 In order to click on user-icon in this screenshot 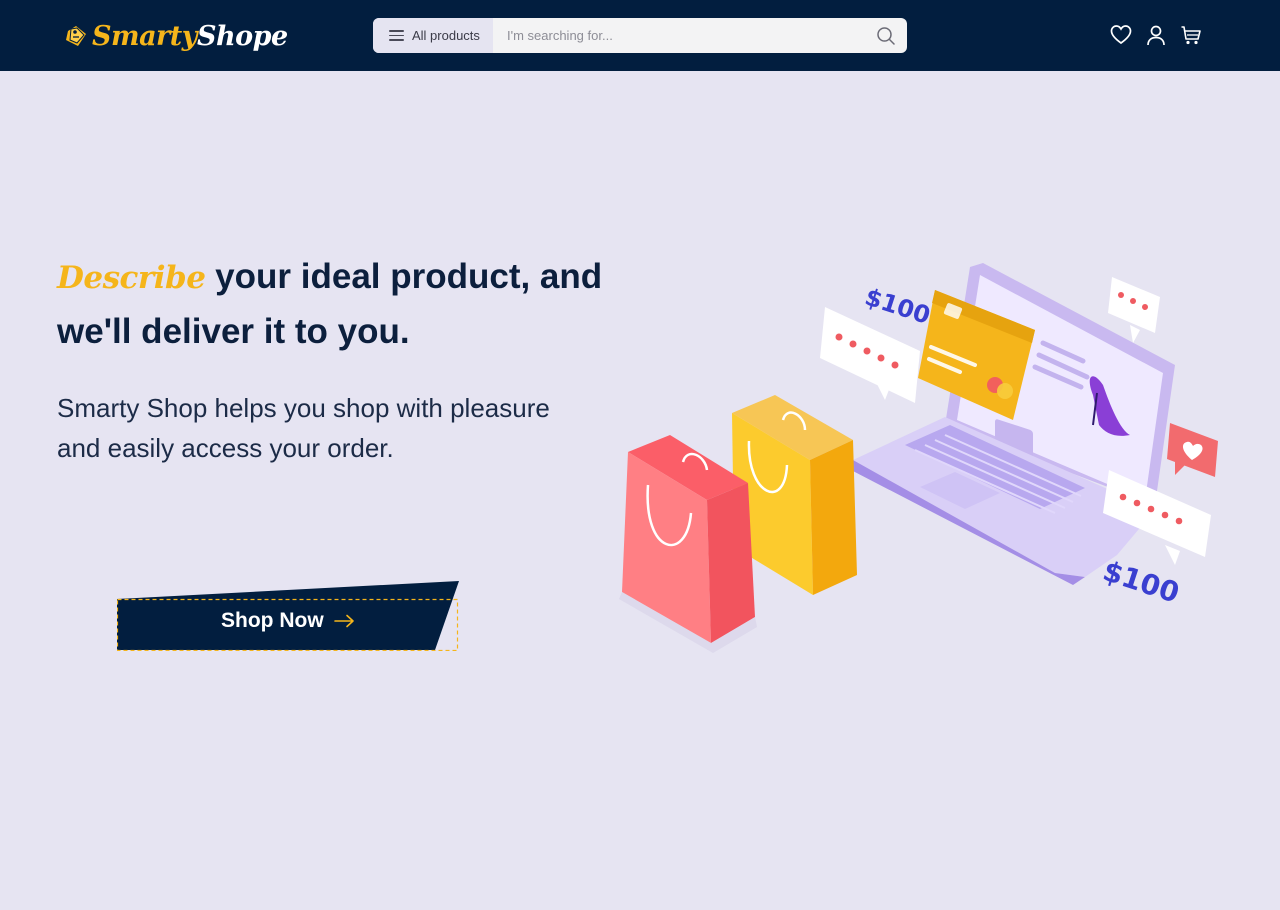, I will do `click(1156, 35)`.